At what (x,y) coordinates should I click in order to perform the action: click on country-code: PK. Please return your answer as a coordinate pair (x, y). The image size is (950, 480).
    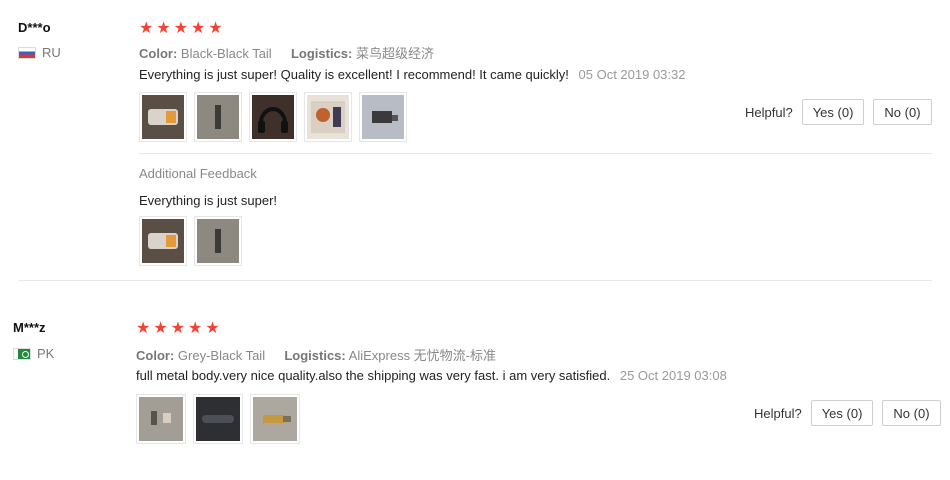
    Looking at the image, I should click on (46, 353).